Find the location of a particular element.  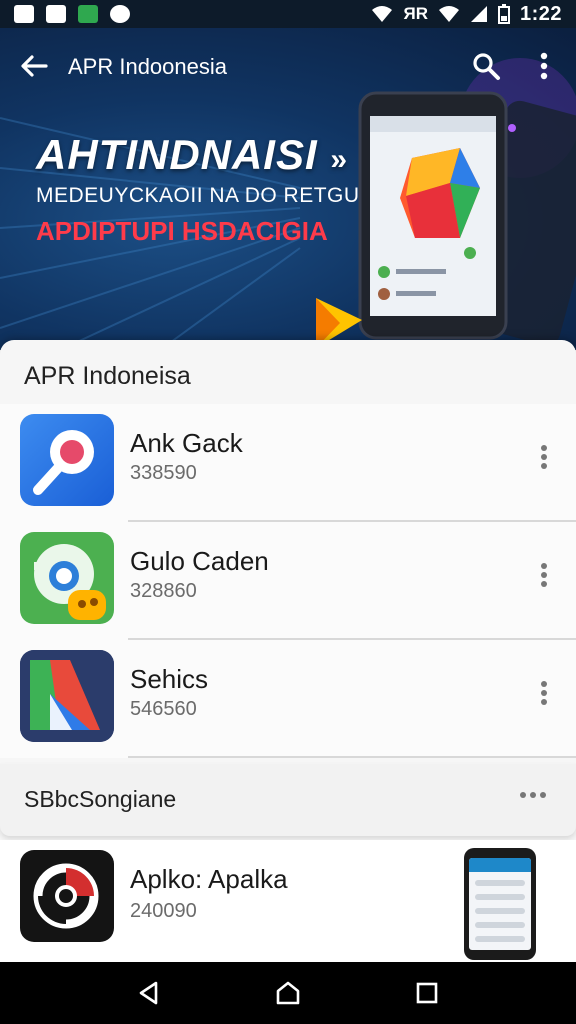

app-name: Sehics is located at coordinates (169, 679).